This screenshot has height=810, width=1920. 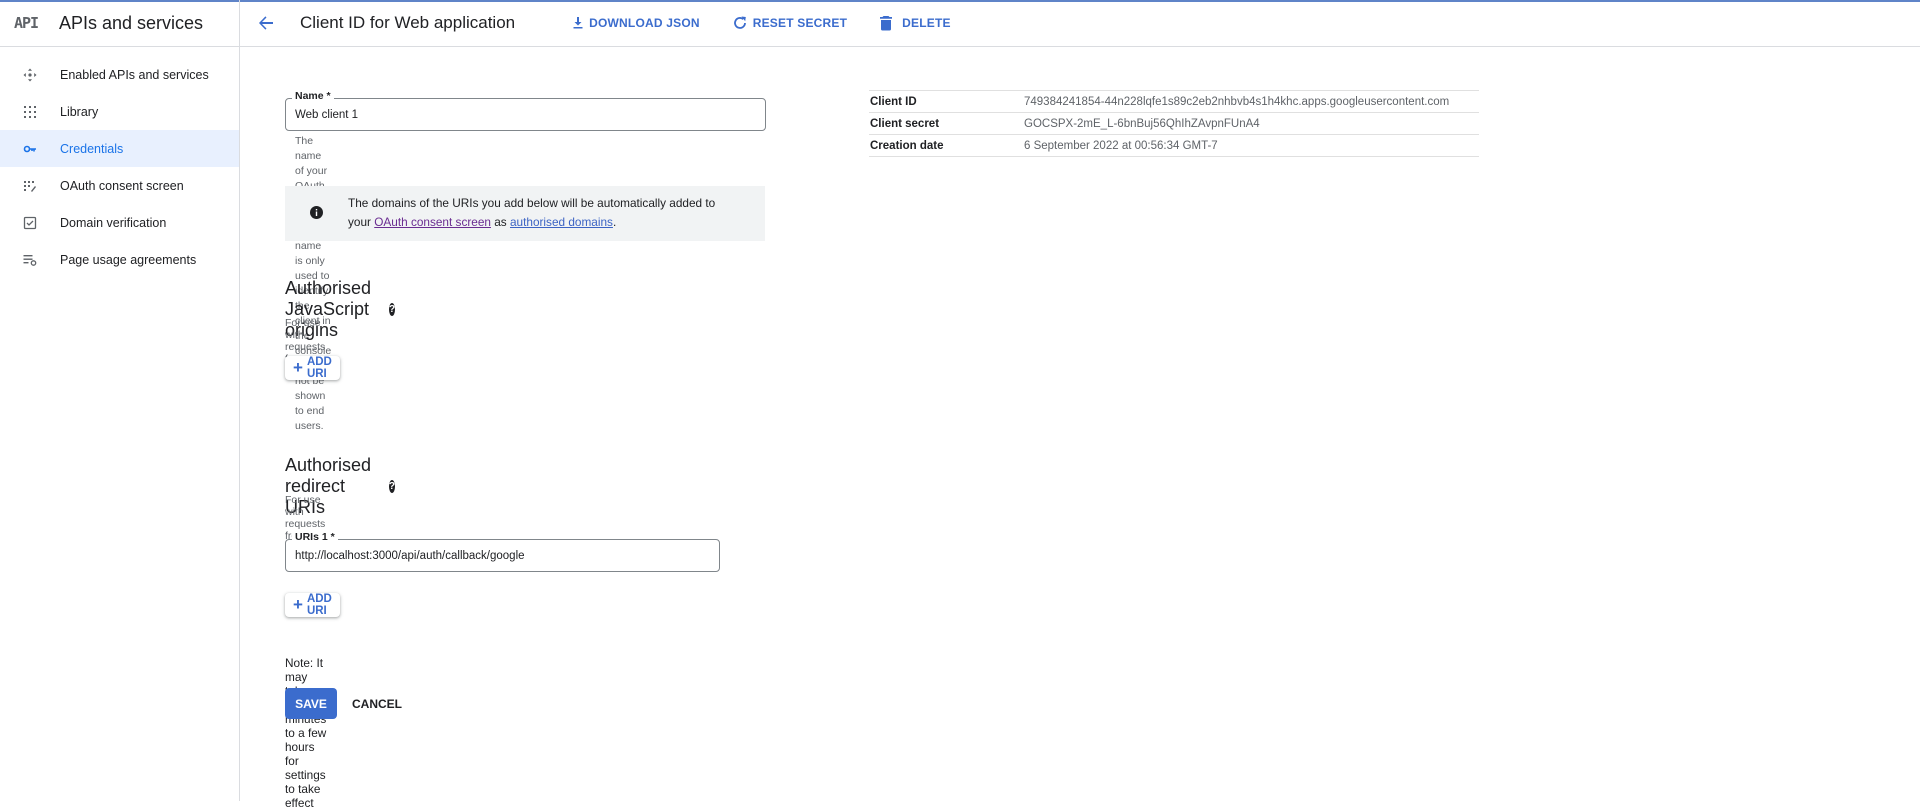 I want to click on download-icon, so click(x=578, y=23).